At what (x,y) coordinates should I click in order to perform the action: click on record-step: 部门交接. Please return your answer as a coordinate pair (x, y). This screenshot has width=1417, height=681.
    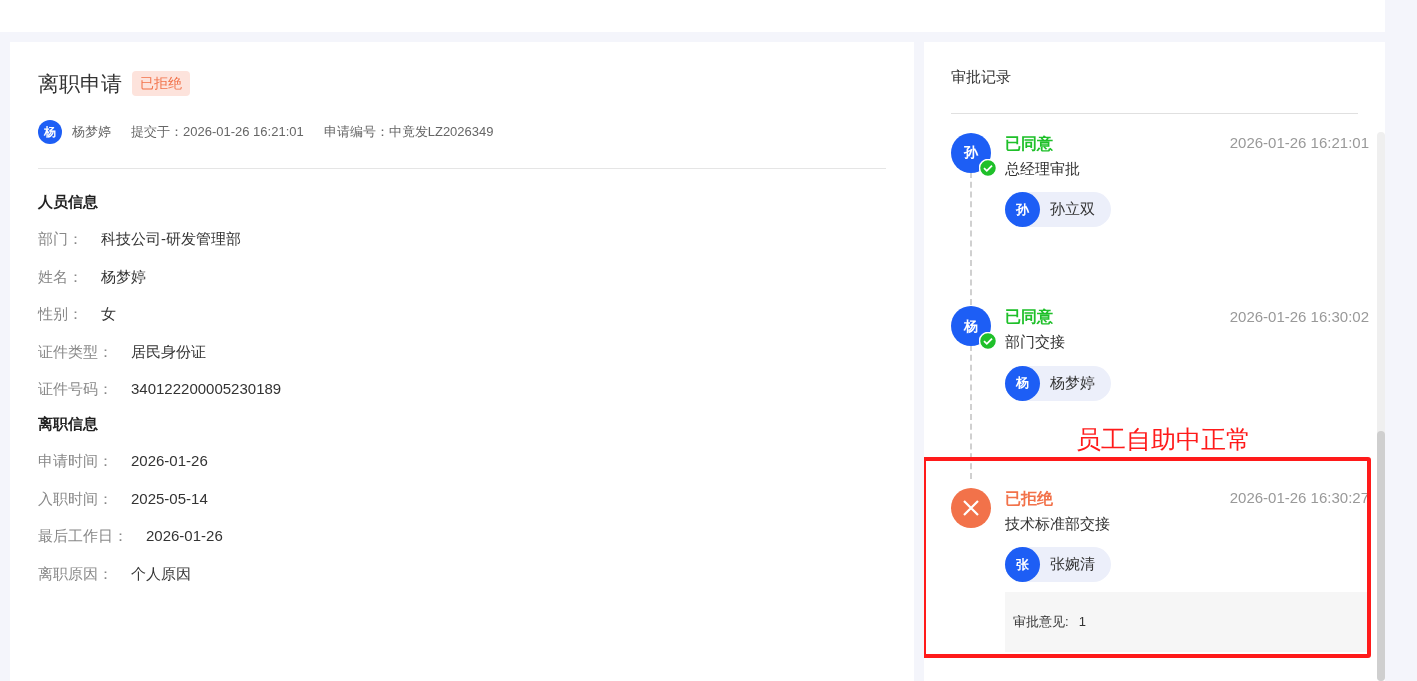
    Looking at the image, I should click on (1187, 342).